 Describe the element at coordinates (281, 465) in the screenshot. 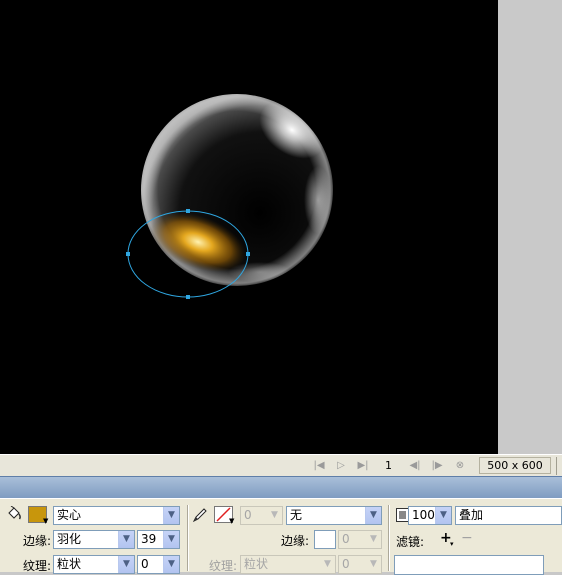

I see `status-bar: |◀ ▷ ▶| 1 ◀| |▶ ⊗ 500 x 600` at that location.